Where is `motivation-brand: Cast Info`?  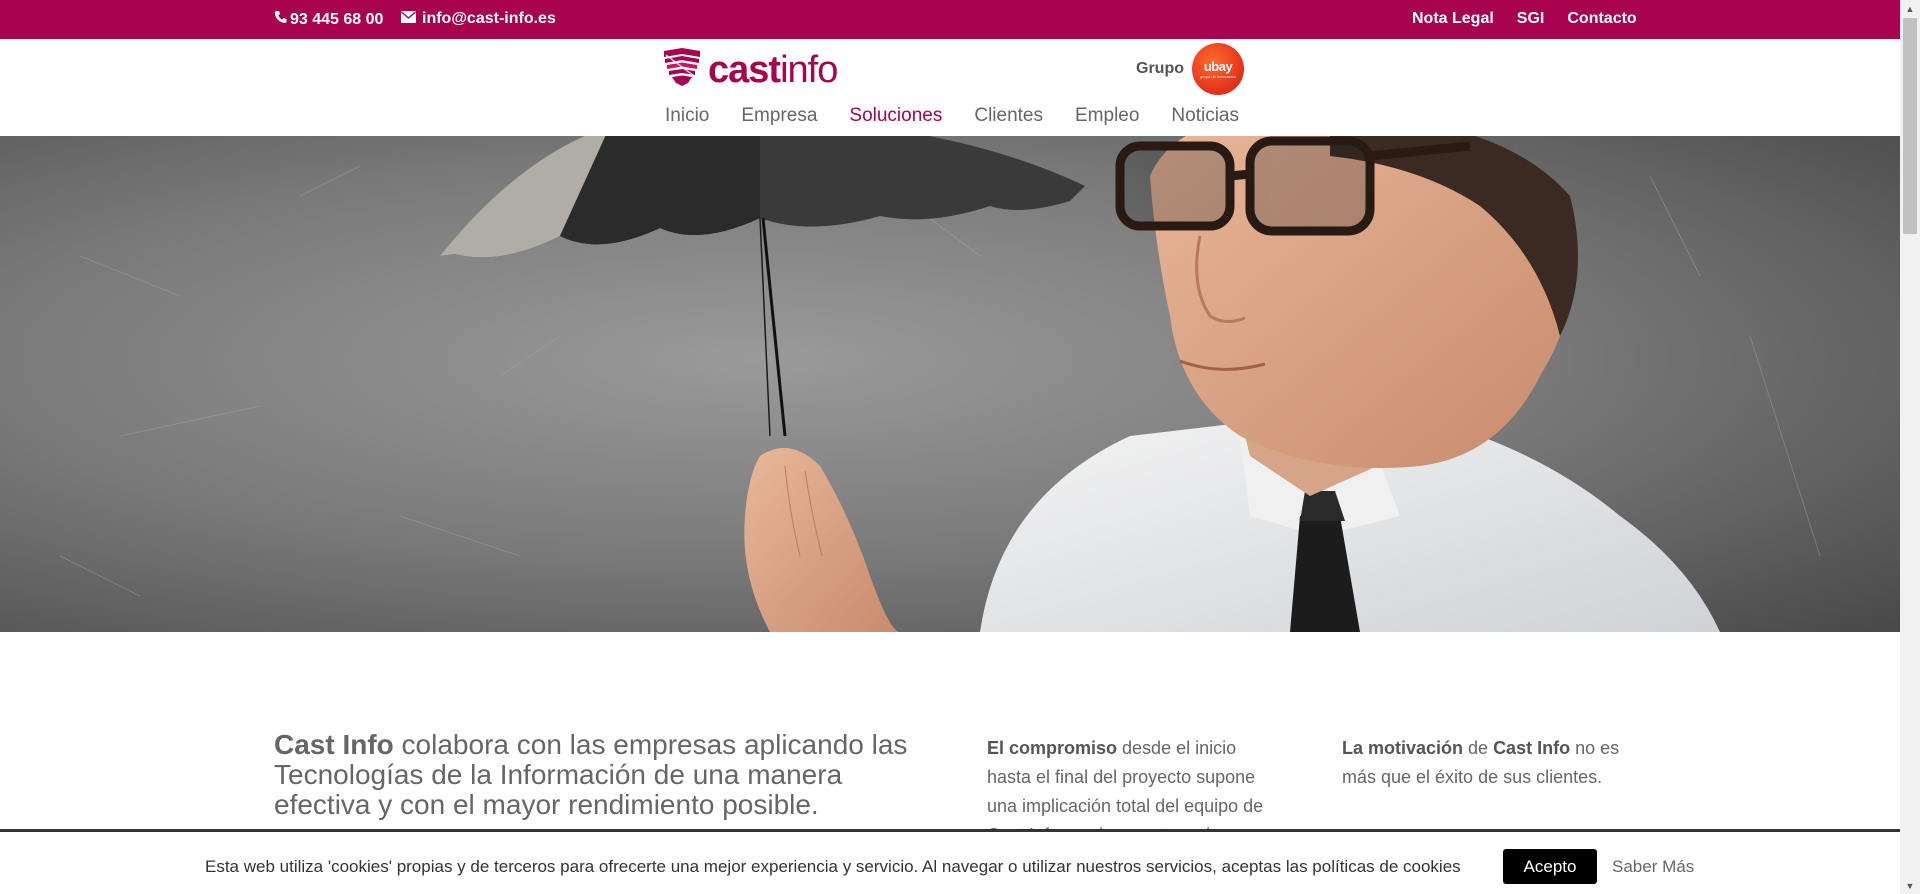
motivation-brand: Cast Info is located at coordinates (1532, 748).